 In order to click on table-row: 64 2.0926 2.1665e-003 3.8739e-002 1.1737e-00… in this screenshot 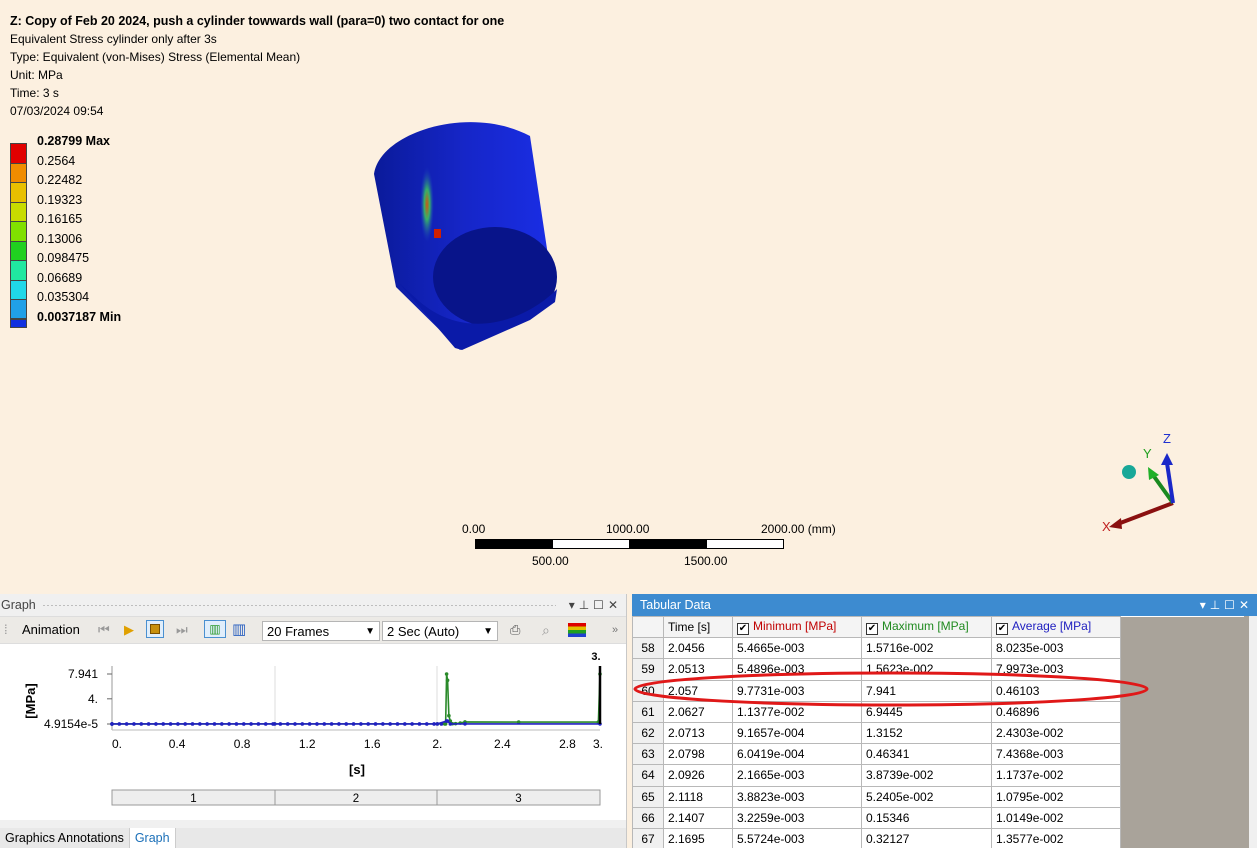, I will do `click(938, 775)`.